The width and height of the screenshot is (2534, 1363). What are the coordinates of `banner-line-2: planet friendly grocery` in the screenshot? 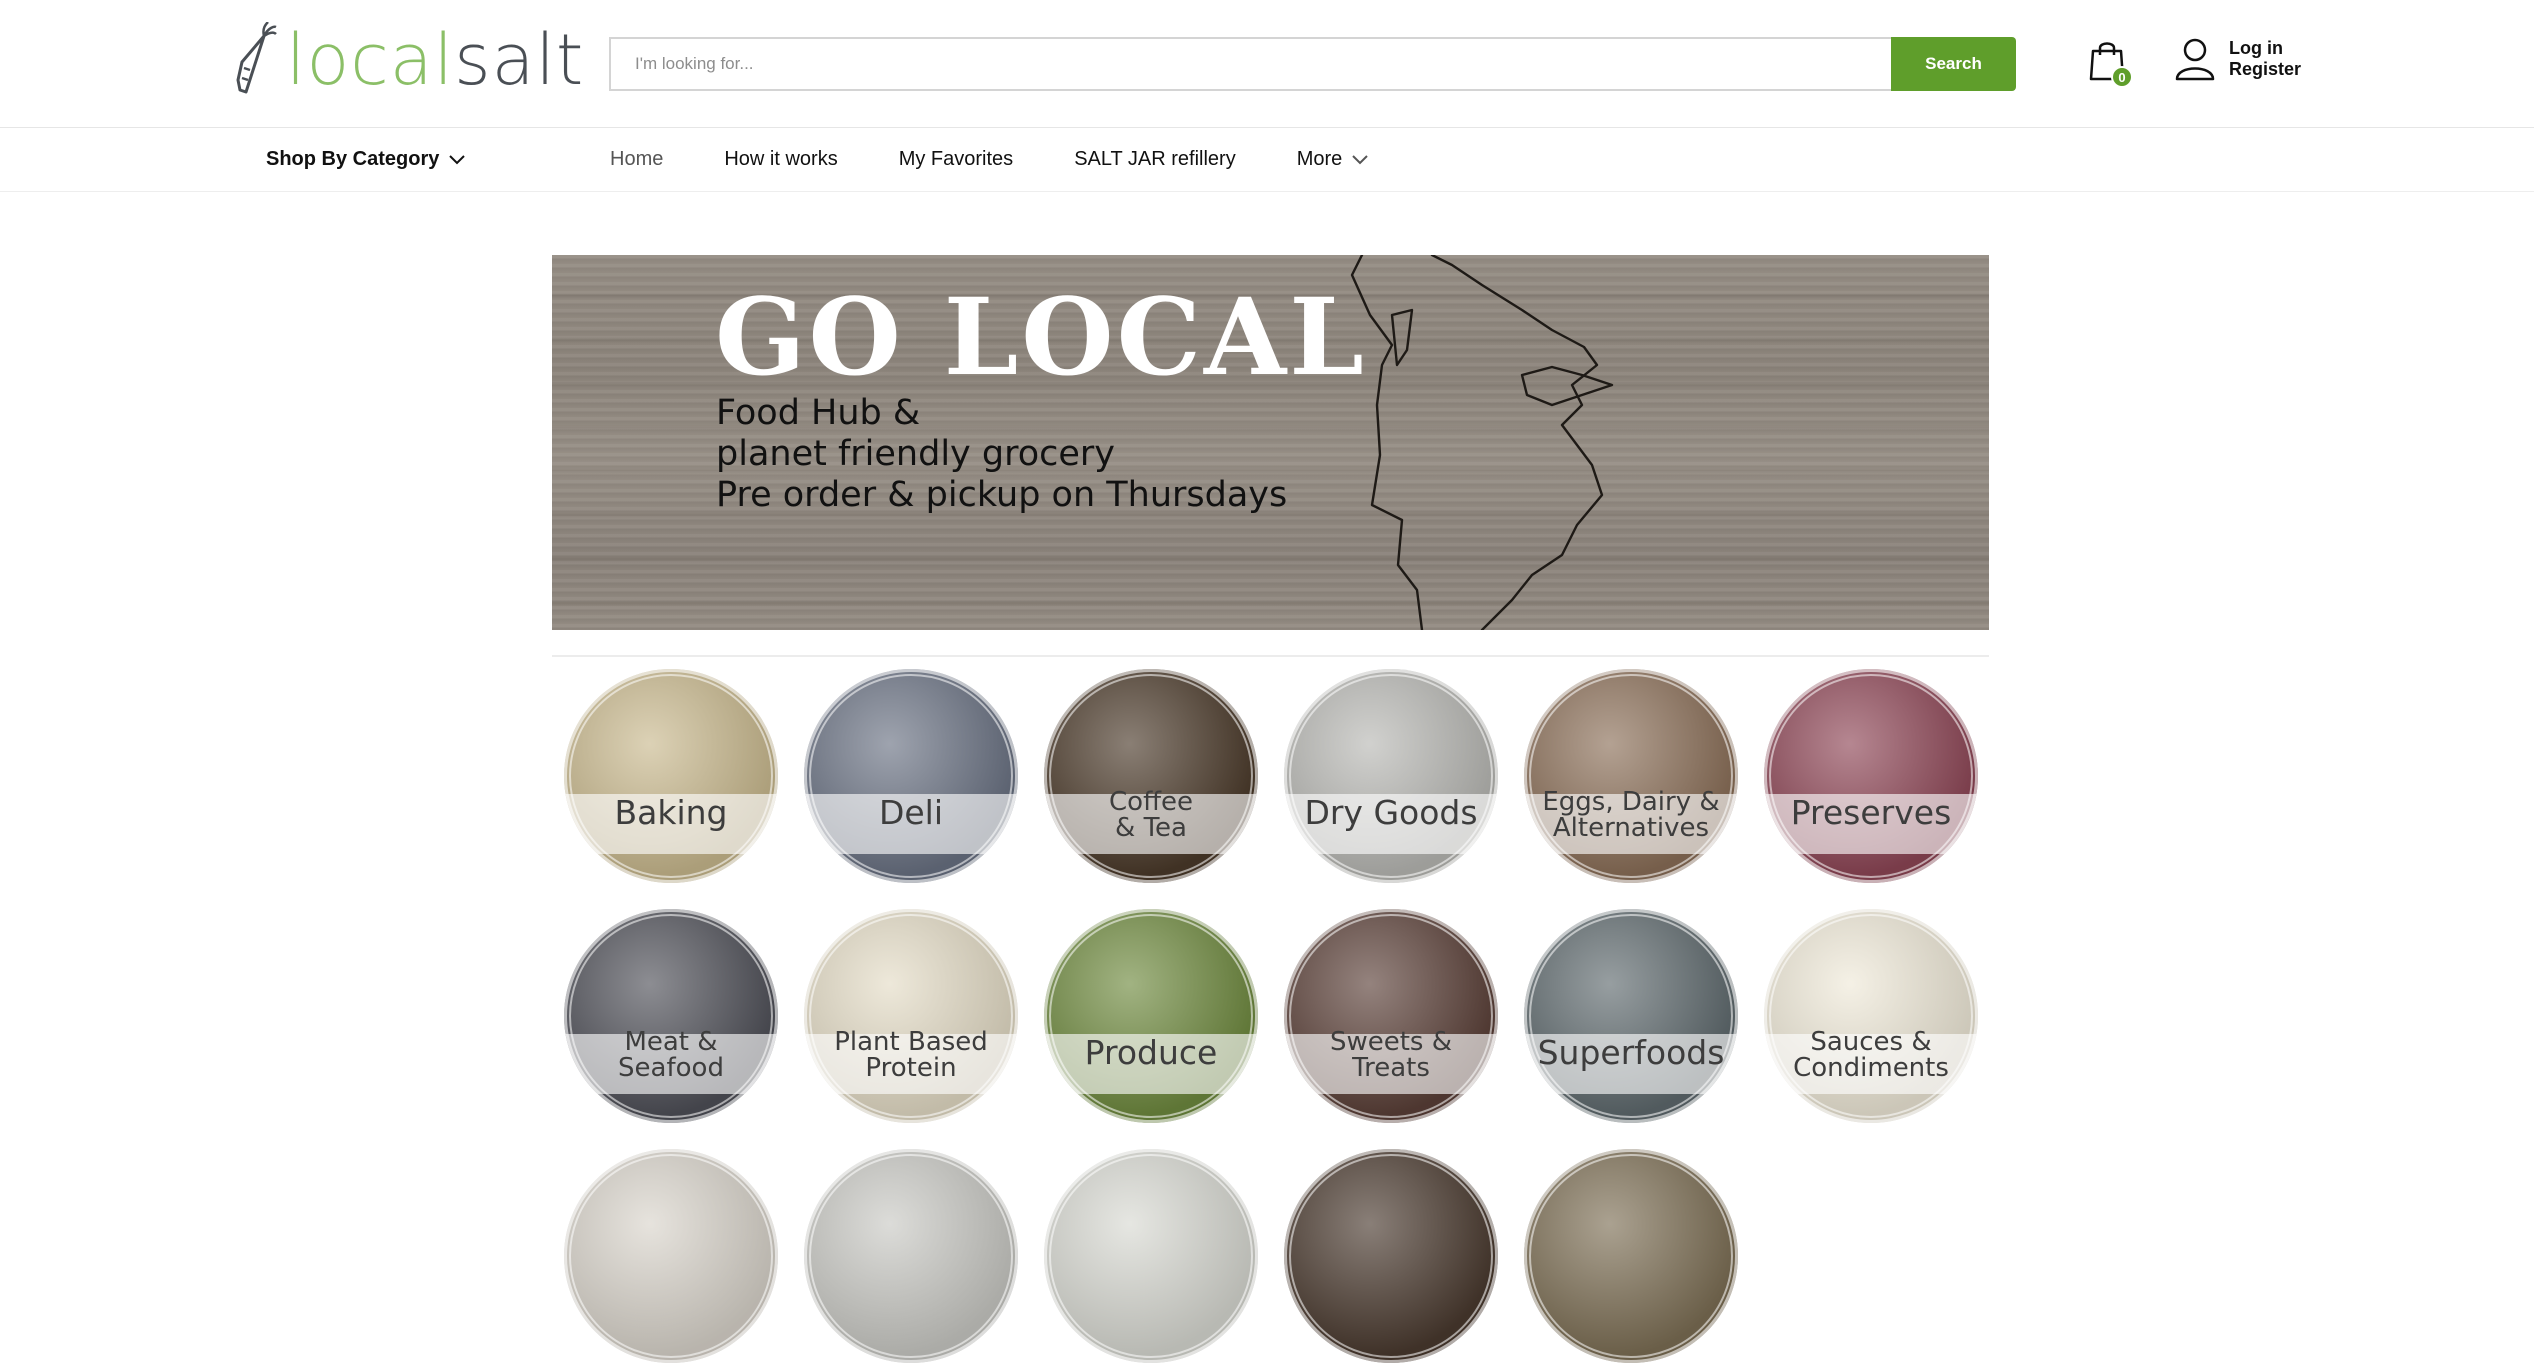 It's located at (916, 454).